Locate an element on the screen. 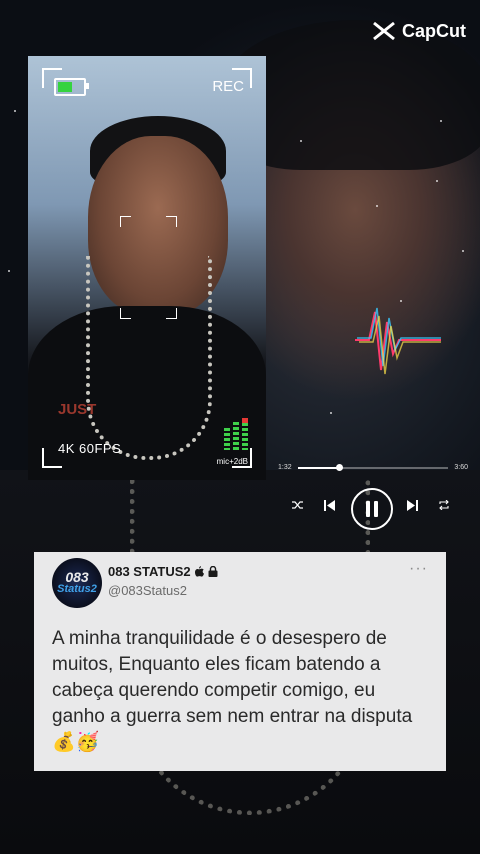  rec-label: REC is located at coordinates (228, 86).